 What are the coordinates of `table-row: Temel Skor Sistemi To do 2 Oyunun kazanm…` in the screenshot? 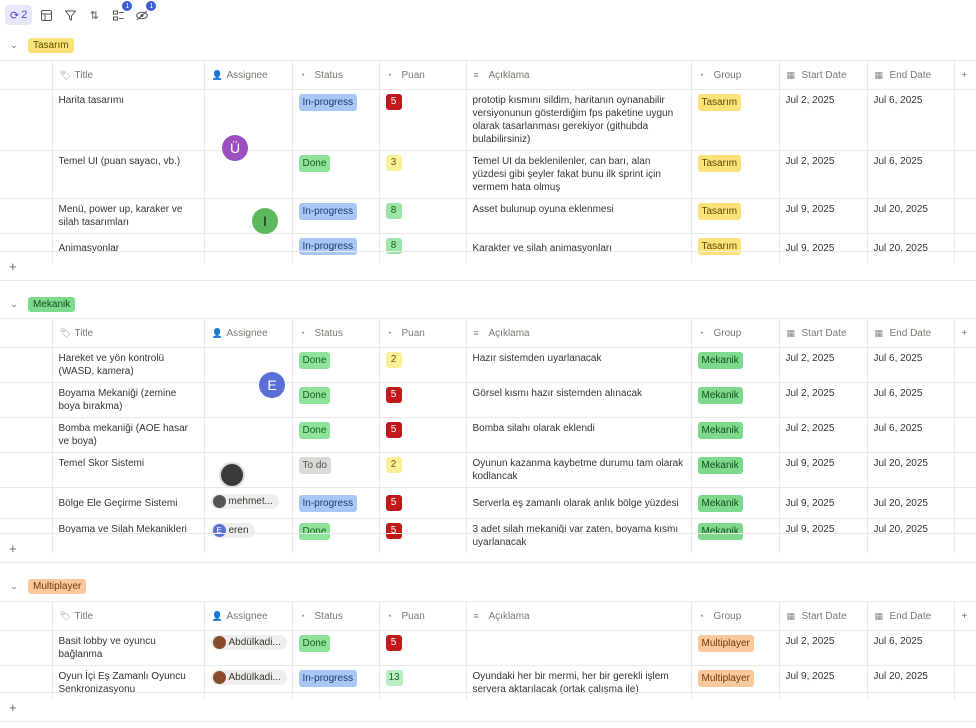 It's located at (488, 470).